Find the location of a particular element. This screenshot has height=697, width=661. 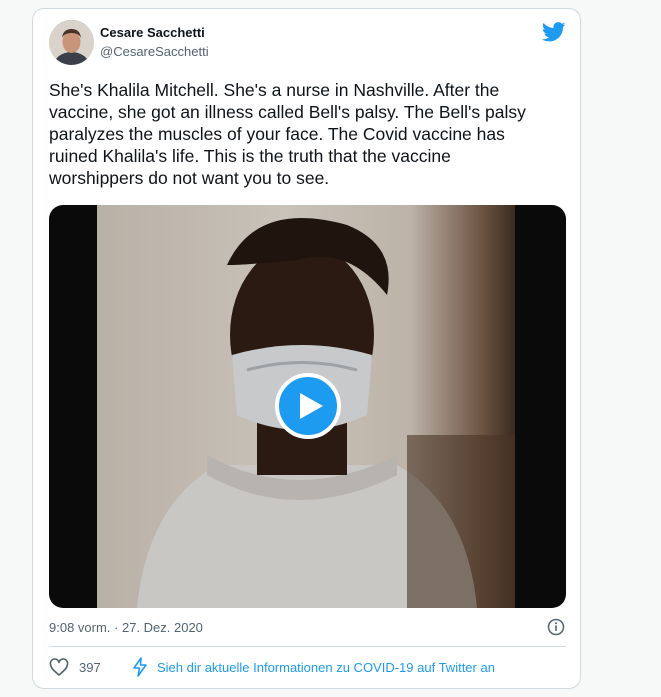

like-count: 397 is located at coordinates (90, 667).